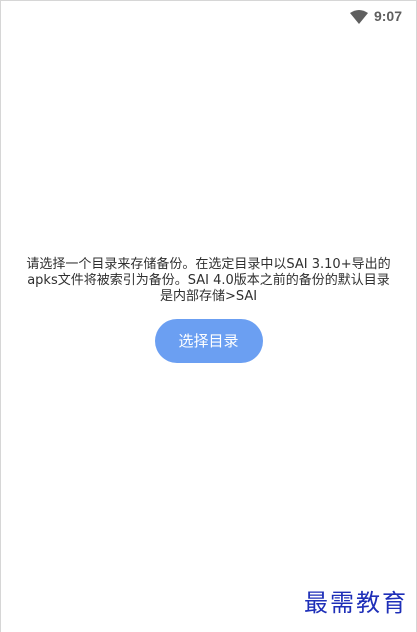 This screenshot has width=417, height=632. What do you see at coordinates (387, 16) in the screenshot?
I see `status-time: 9:07` at bounding box center [387, 16].